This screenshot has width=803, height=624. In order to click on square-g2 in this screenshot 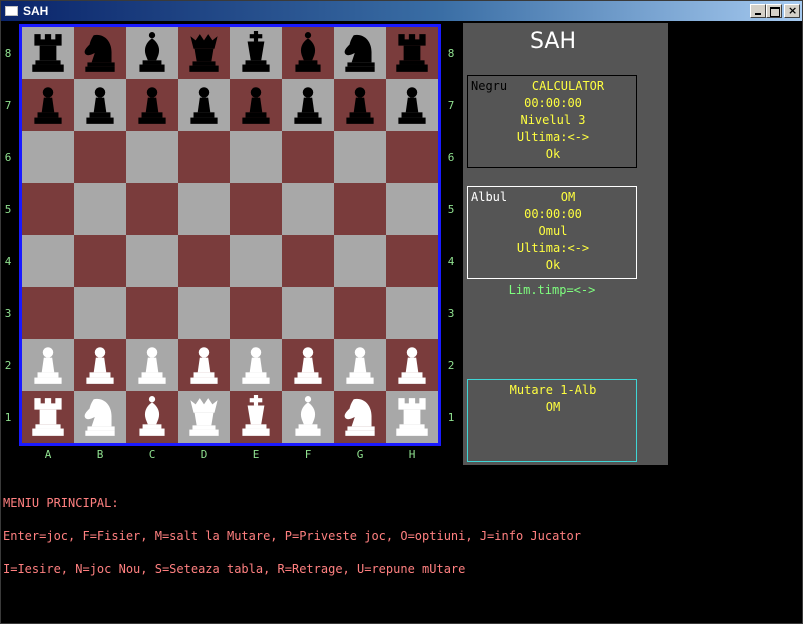, I will do `click(360, 365)`.